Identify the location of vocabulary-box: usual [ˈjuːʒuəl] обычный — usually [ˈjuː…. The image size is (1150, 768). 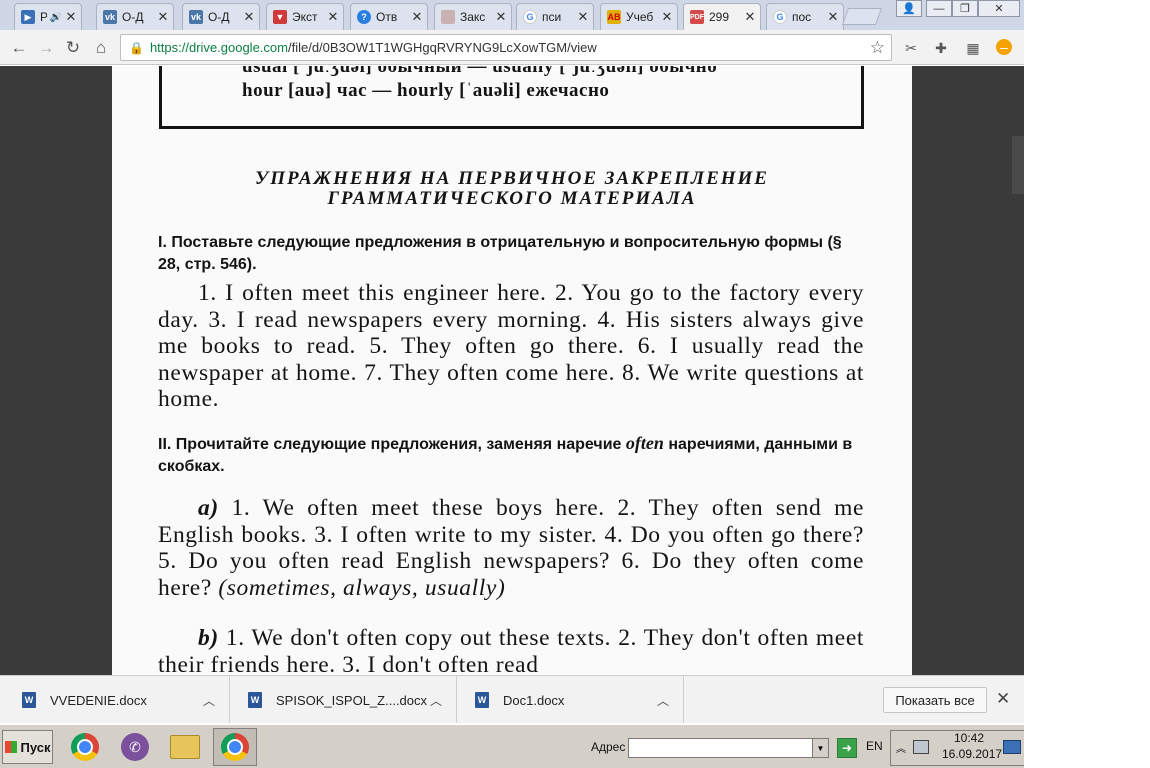
(511, 97).